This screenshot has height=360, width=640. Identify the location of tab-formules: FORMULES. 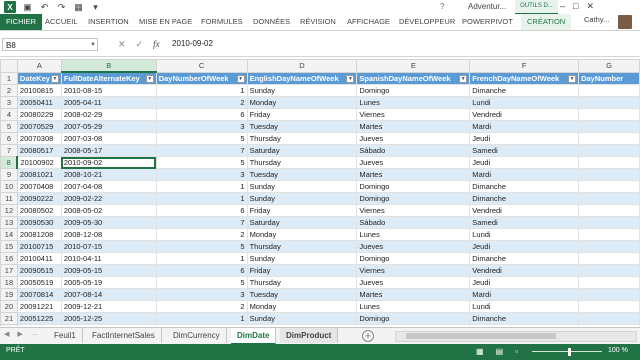
(222, 22).